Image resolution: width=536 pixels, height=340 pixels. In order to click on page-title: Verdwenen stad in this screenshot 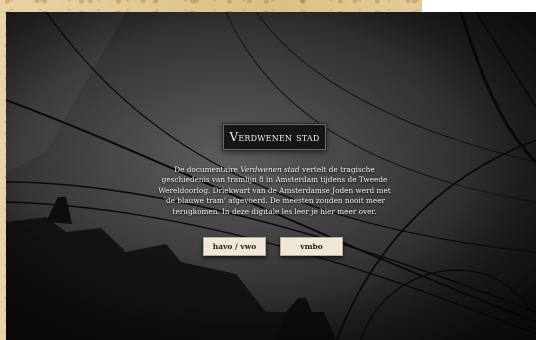, I will do `click(274, 137)`.